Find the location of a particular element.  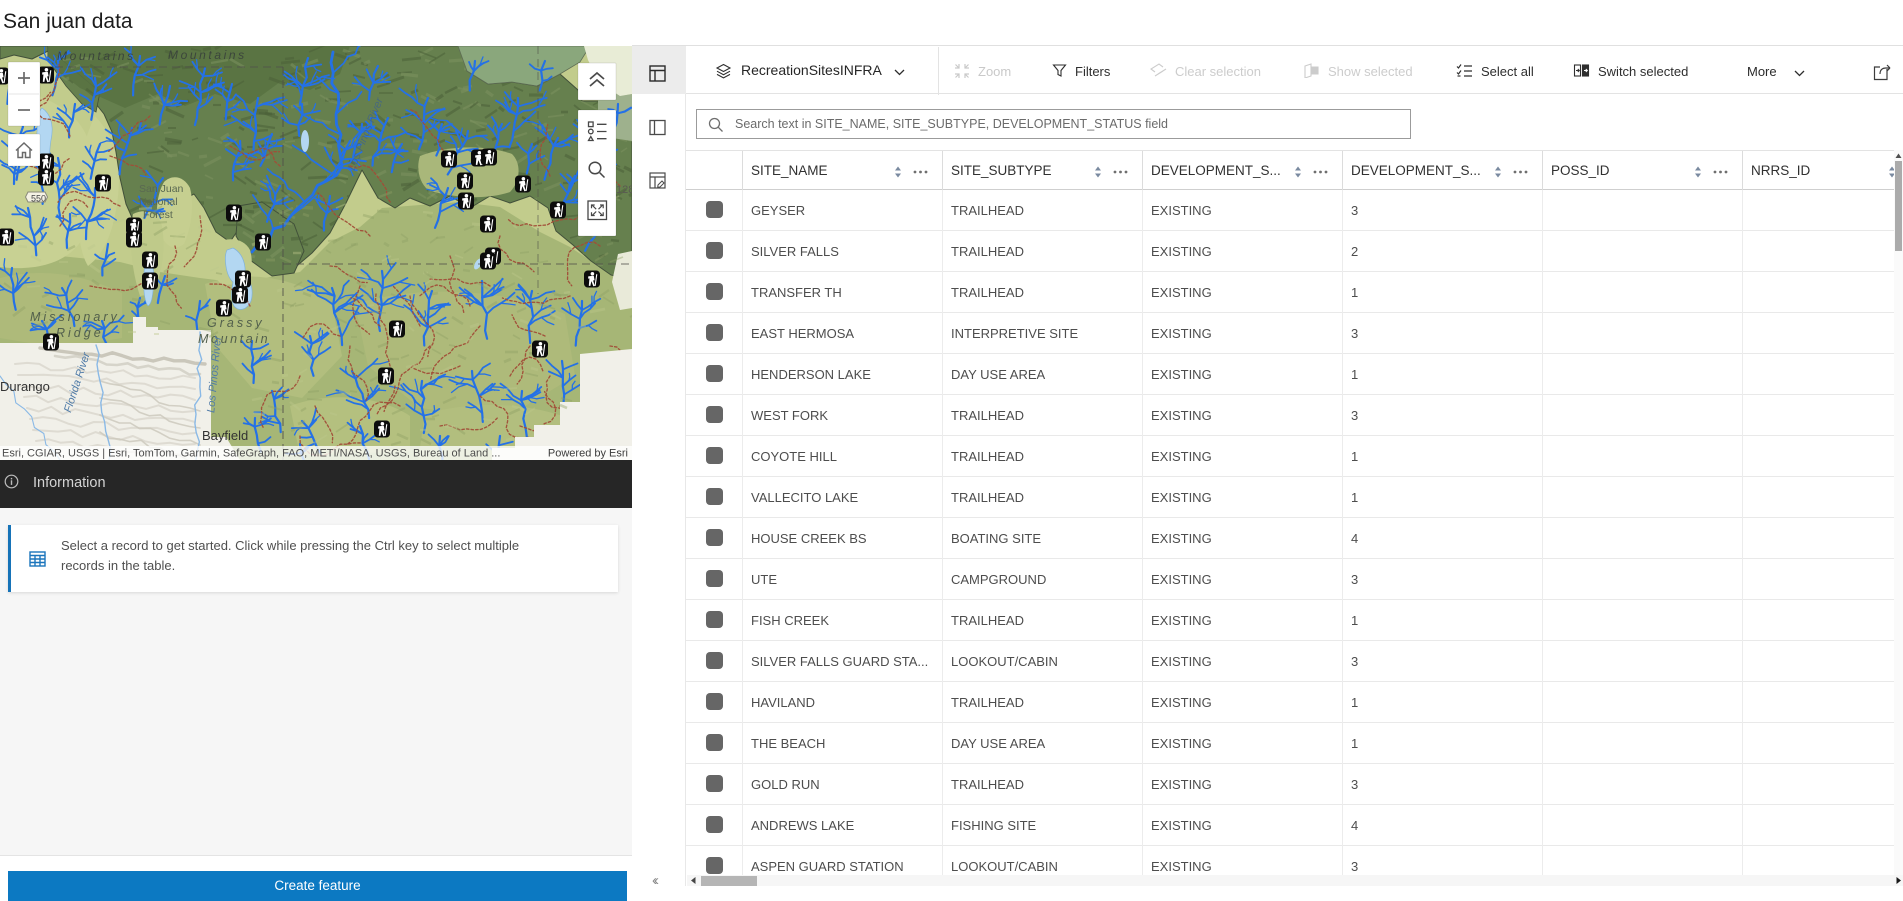

svg-text: 550 is located at coordinates (38, 199).